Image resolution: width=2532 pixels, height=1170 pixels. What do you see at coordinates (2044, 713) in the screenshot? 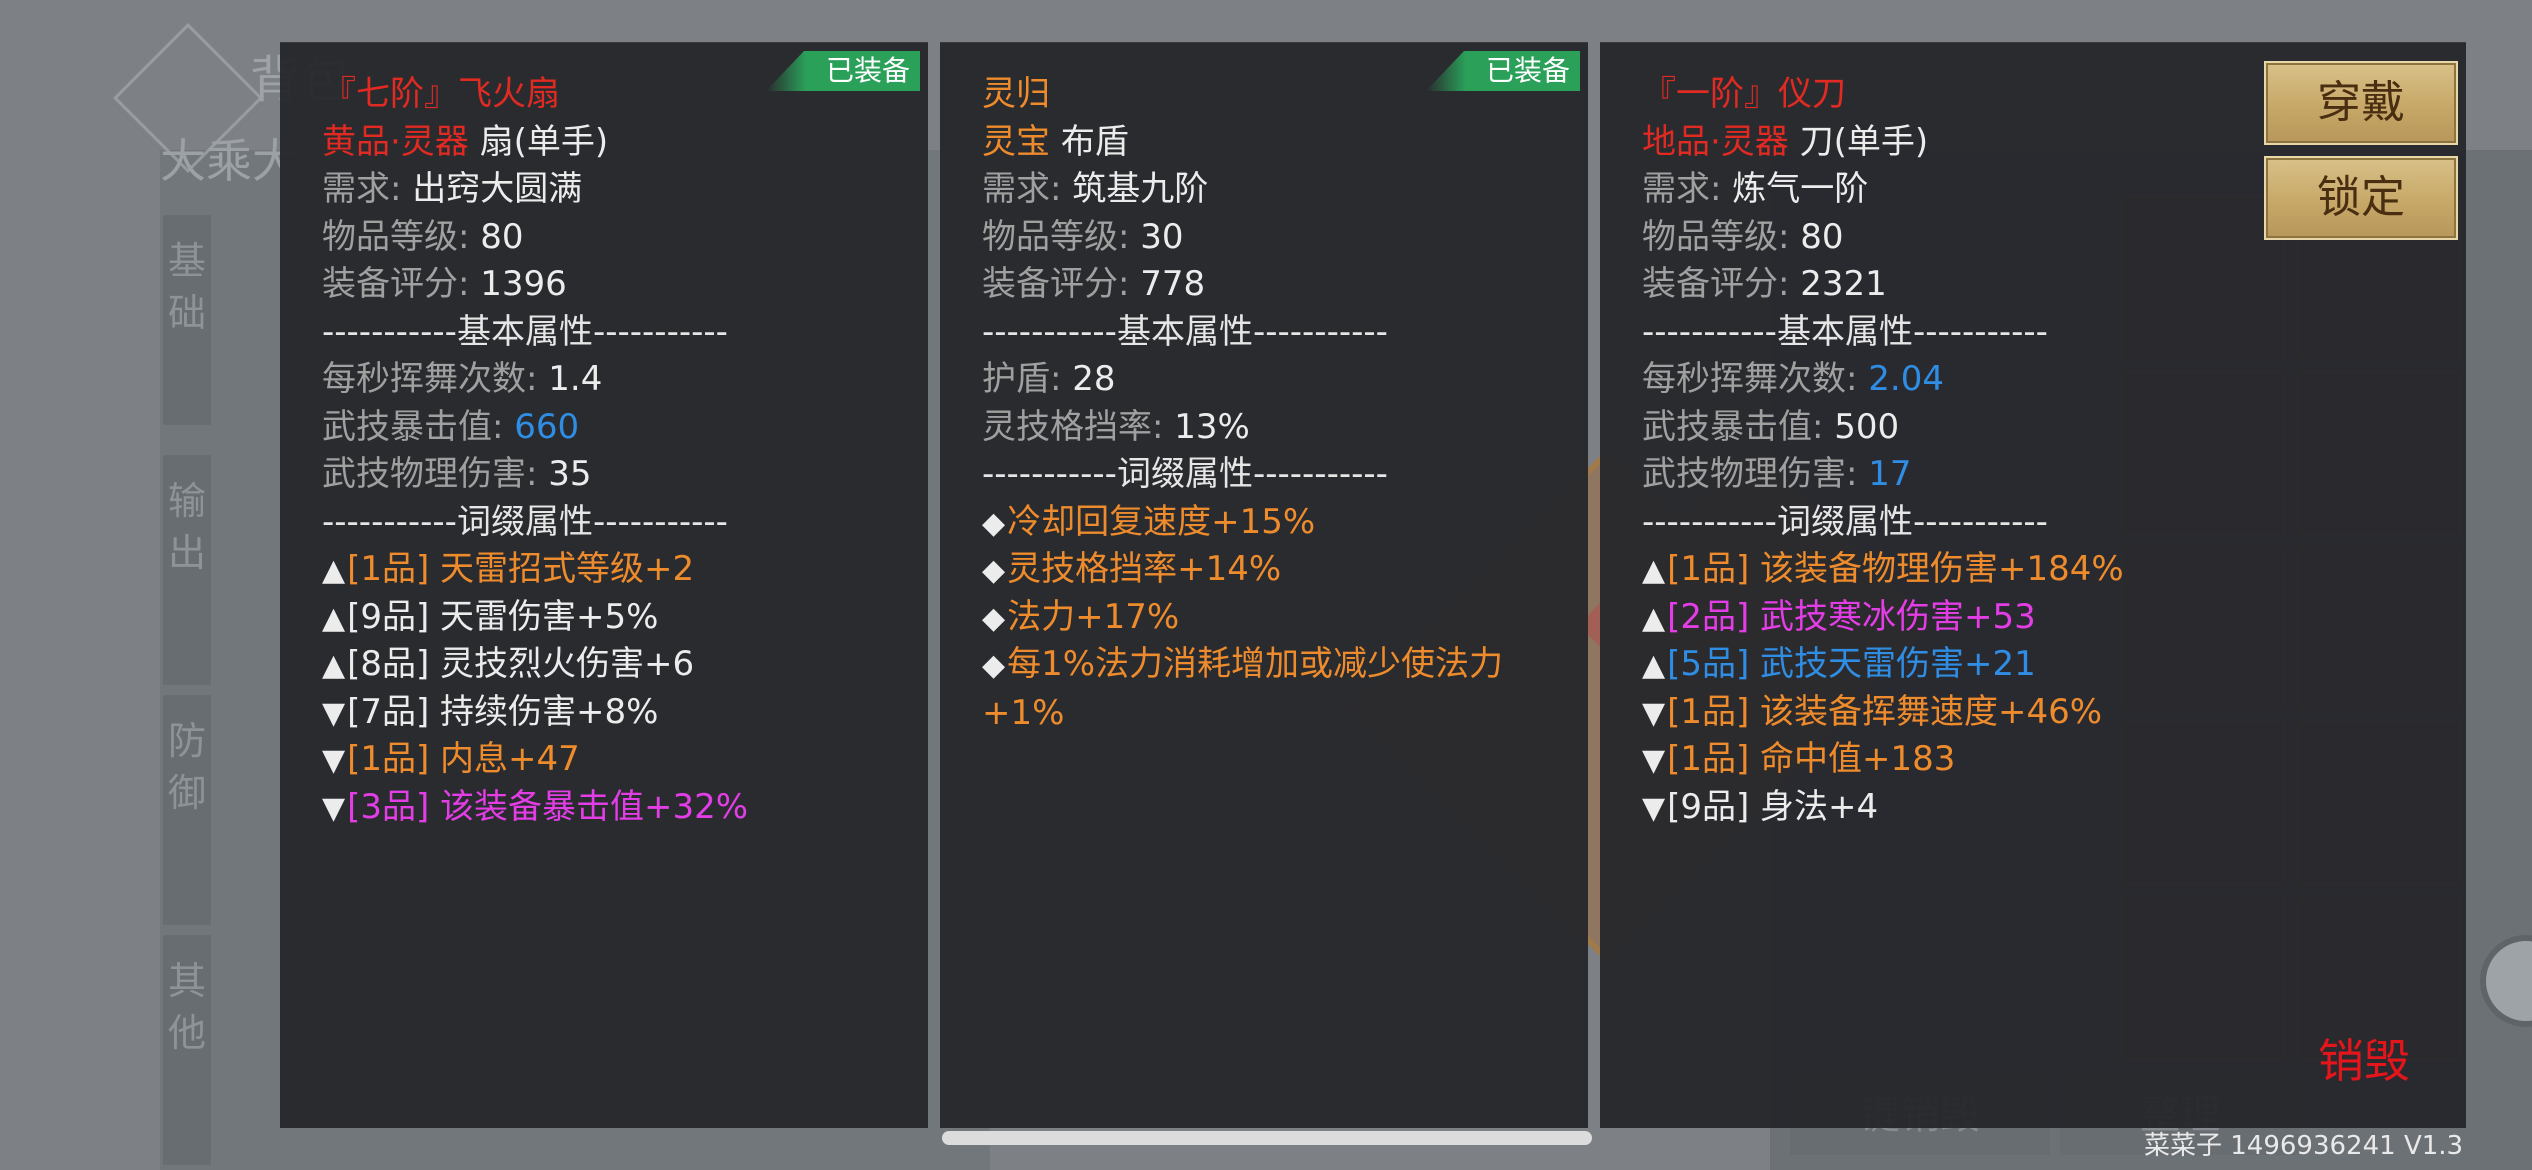
I see `tooltip-line: ▼[1品] 该装备挥舞速度+46%` at bounding box center [2044, 713].